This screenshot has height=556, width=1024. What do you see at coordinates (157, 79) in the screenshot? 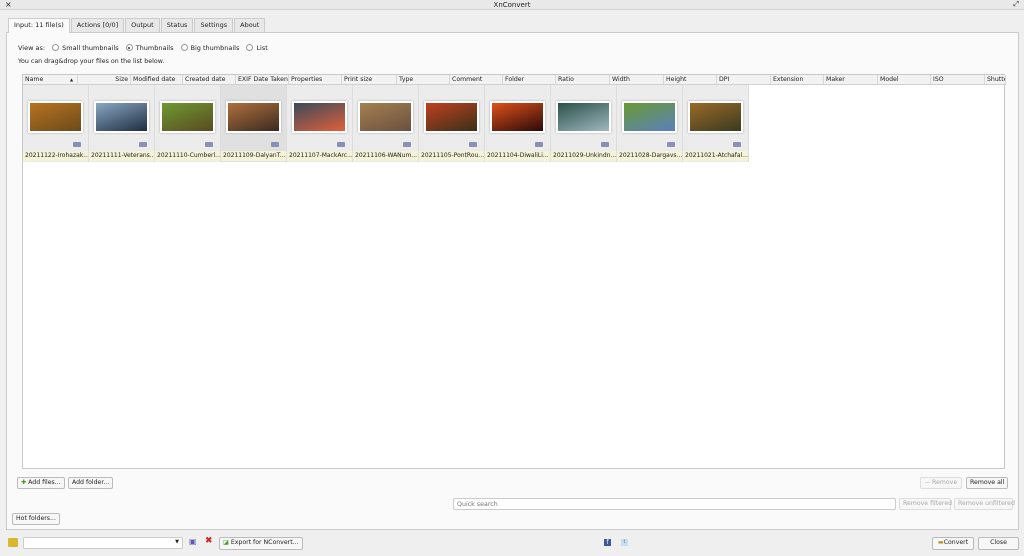
I see `column-header-modified-date: Modified date` at bounding box center [157, 79].